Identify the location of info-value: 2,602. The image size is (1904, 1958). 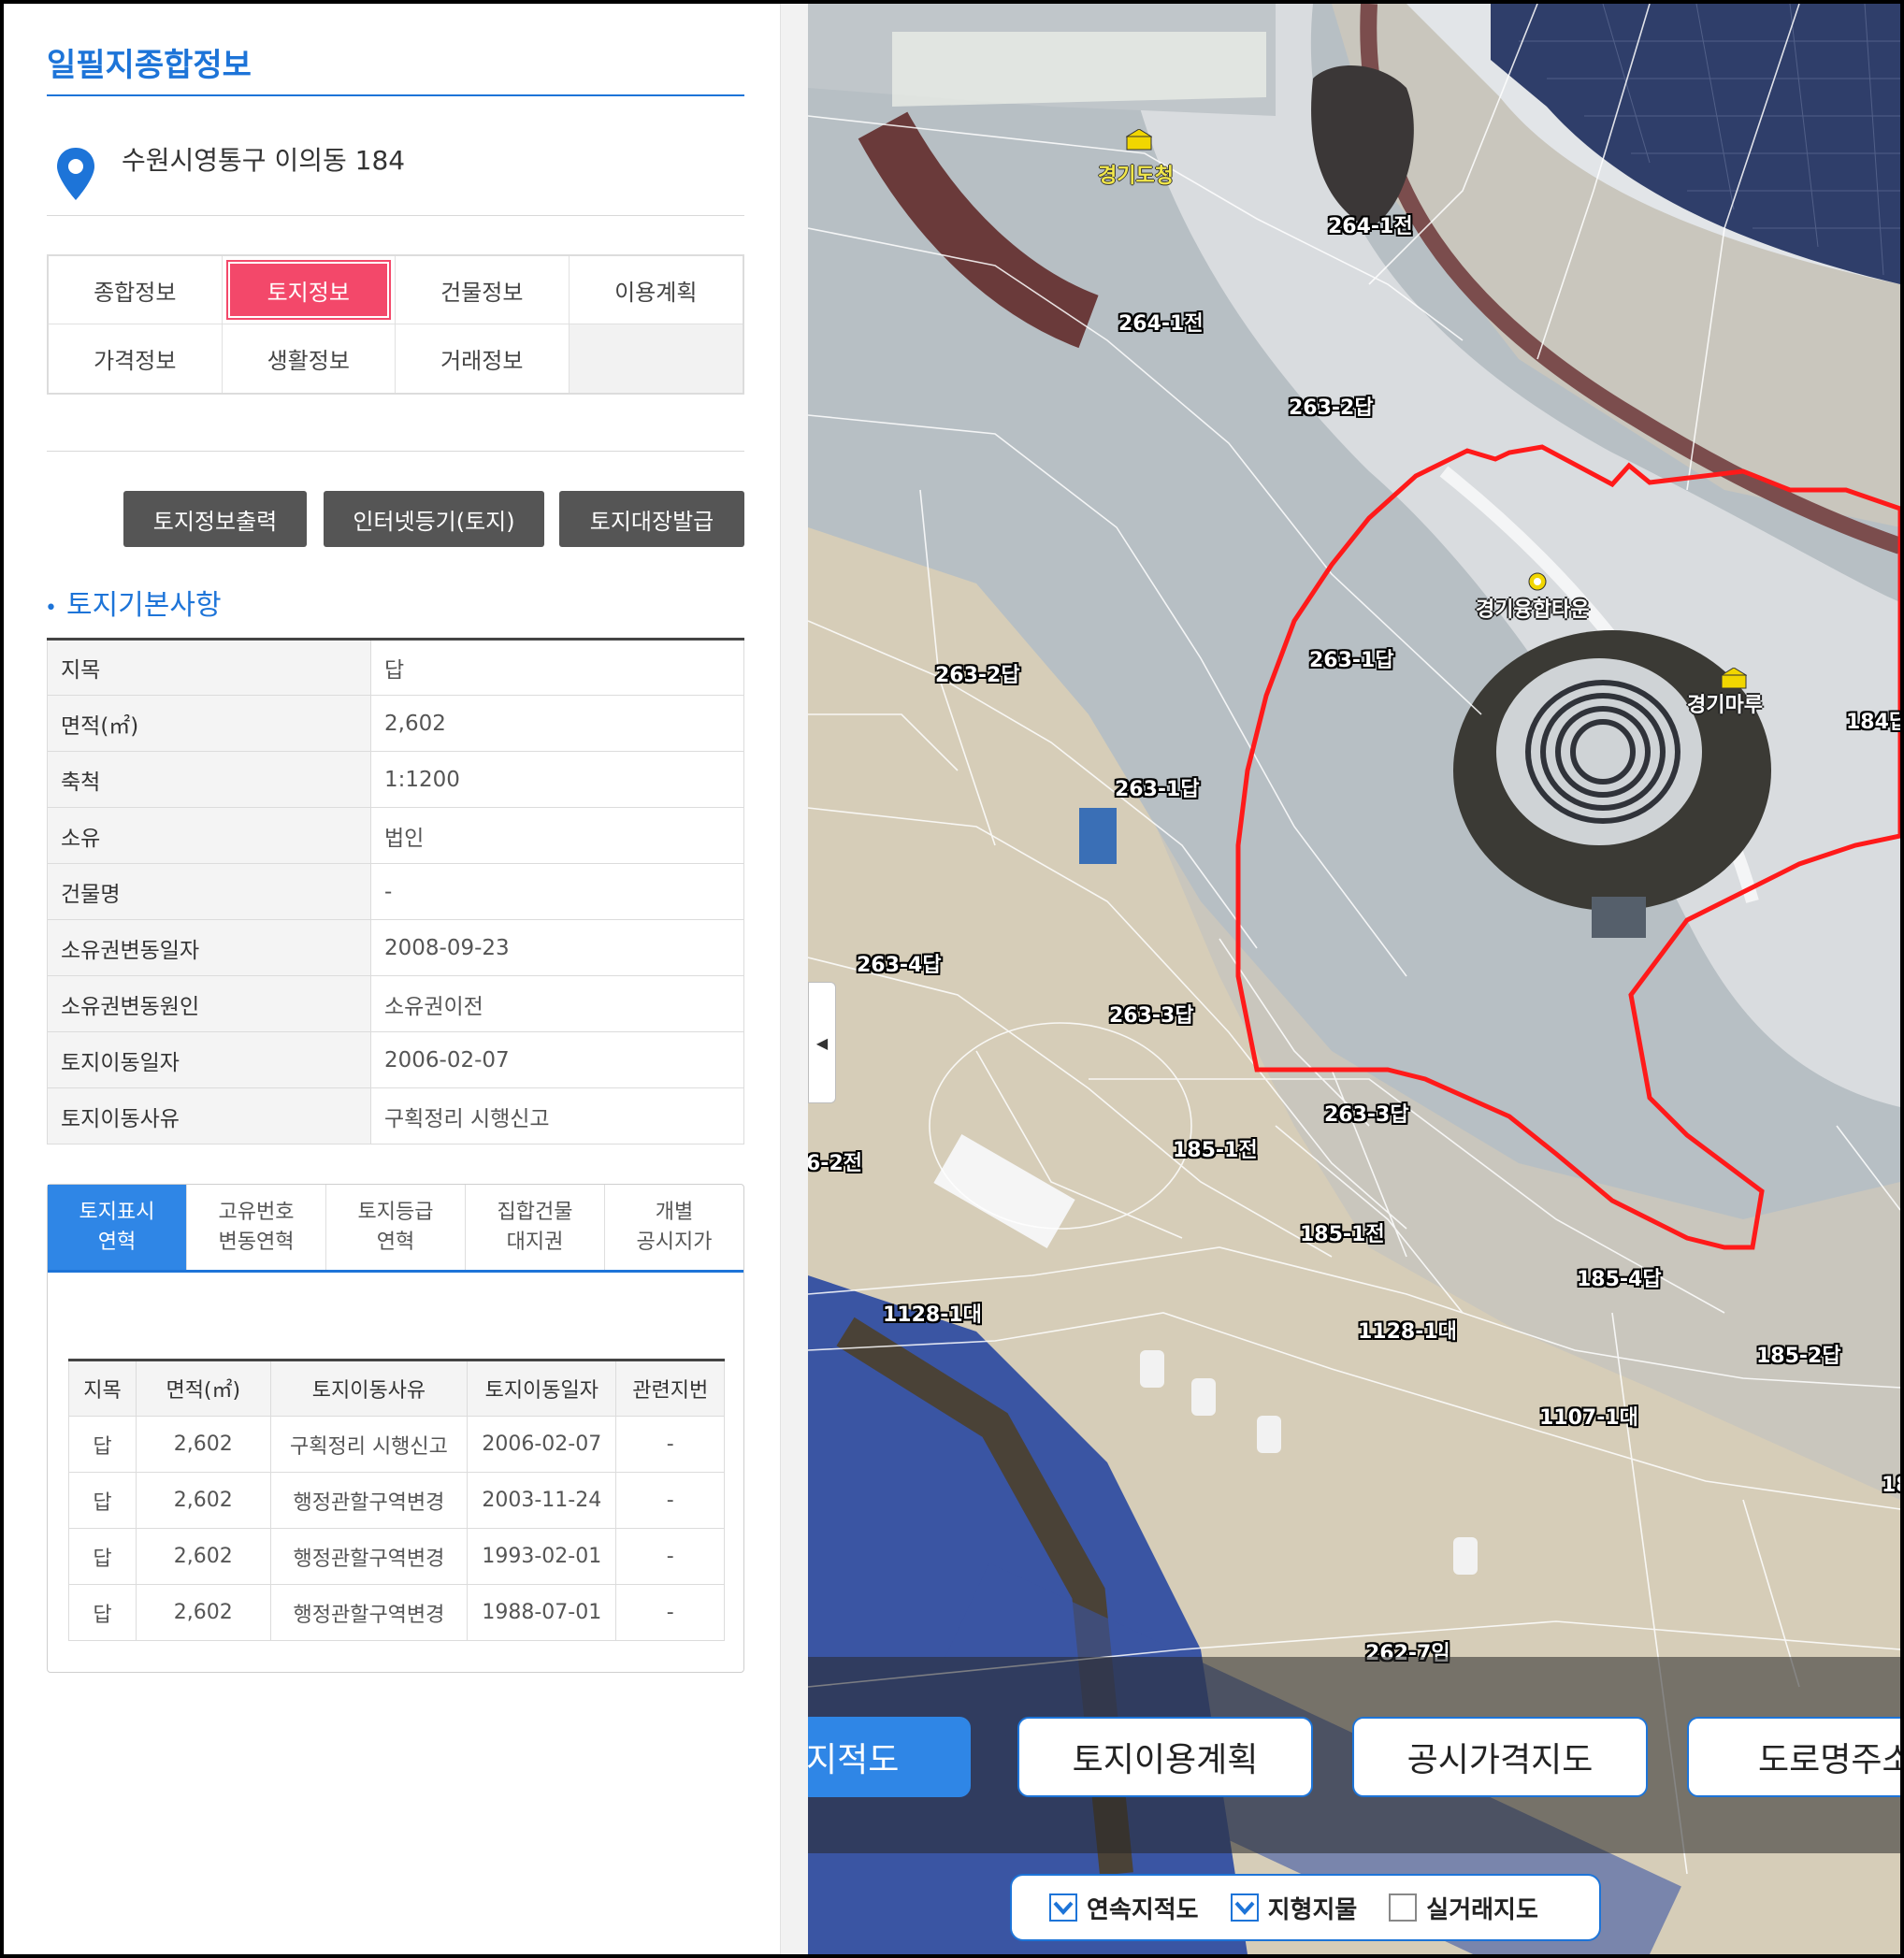
(557, 723).